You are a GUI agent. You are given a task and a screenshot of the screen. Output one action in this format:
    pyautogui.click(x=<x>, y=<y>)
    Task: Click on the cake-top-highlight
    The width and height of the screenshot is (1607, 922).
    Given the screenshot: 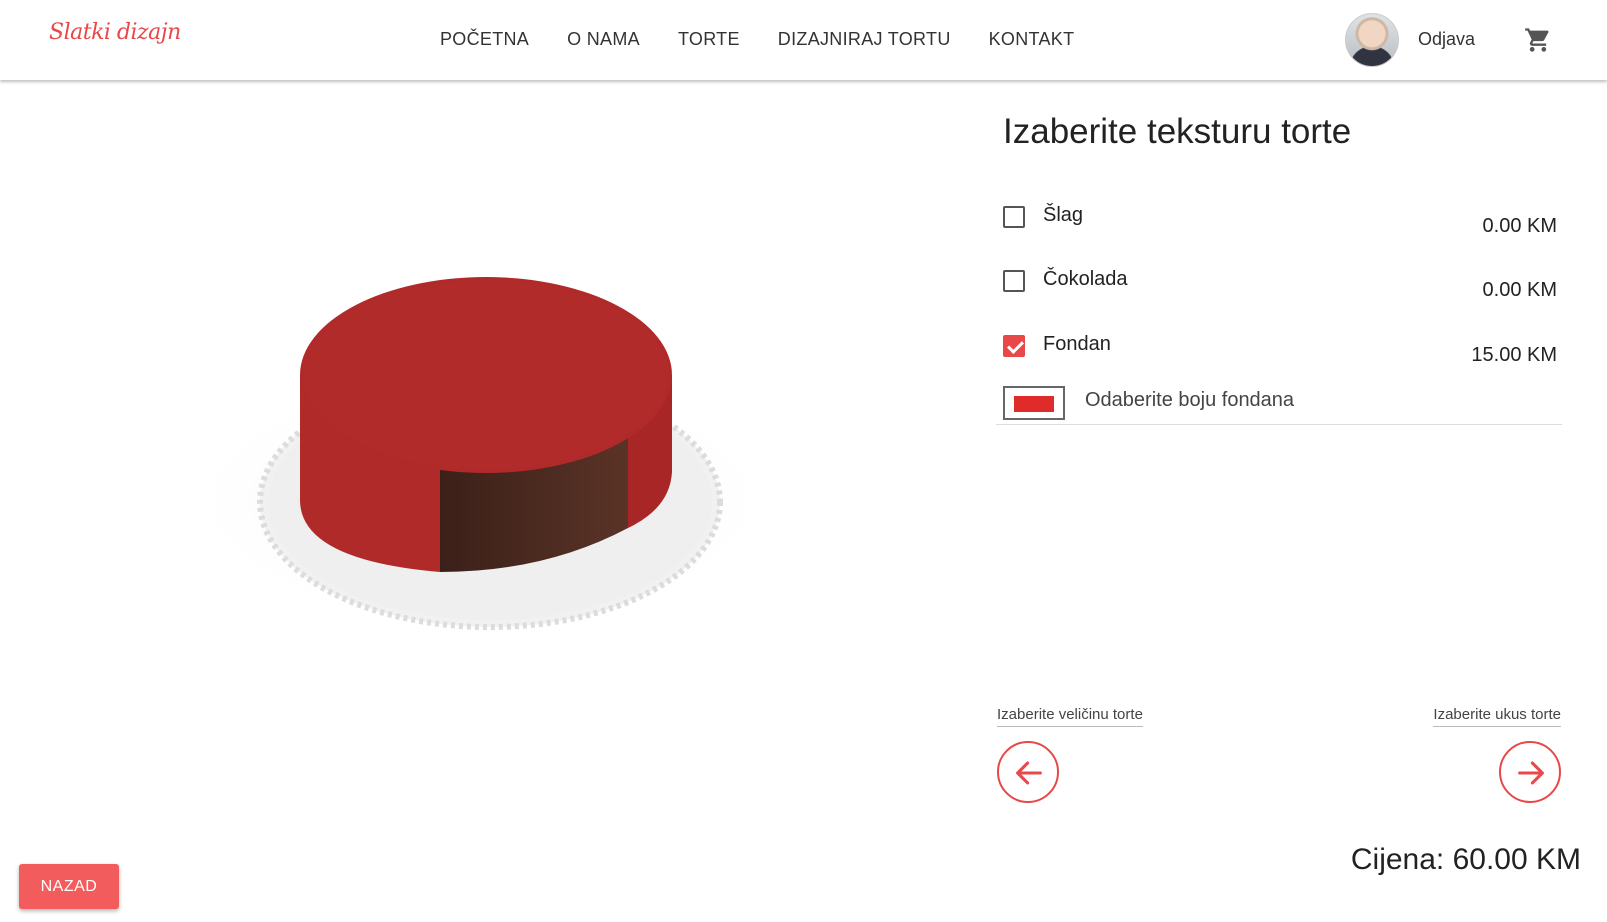 What is the action you would take?
    pyautogui.click(x=486, y=375)
    